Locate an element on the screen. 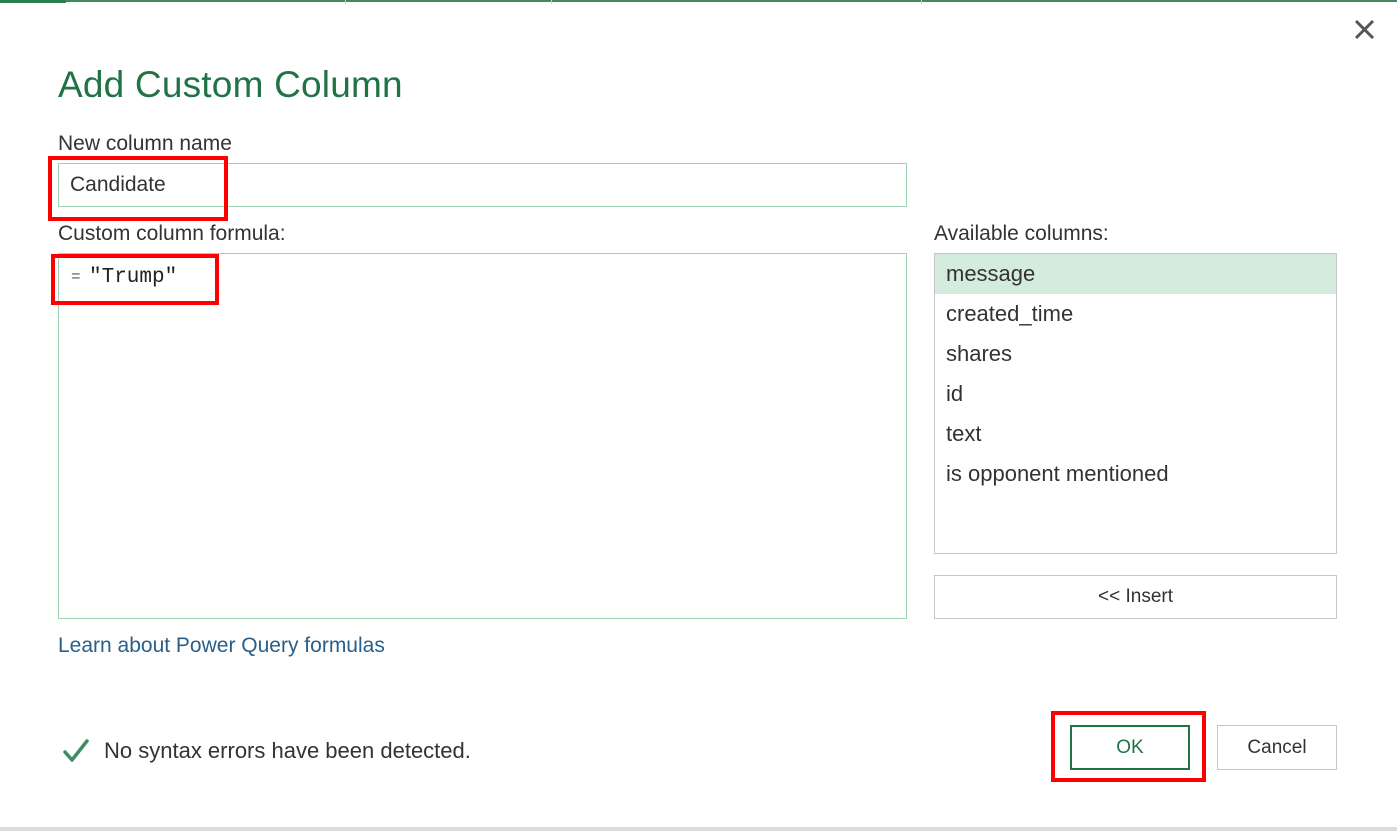 The height and width of the screenshot is (831, 1397). column-item-text: text is located at coordinates (1135, 434).